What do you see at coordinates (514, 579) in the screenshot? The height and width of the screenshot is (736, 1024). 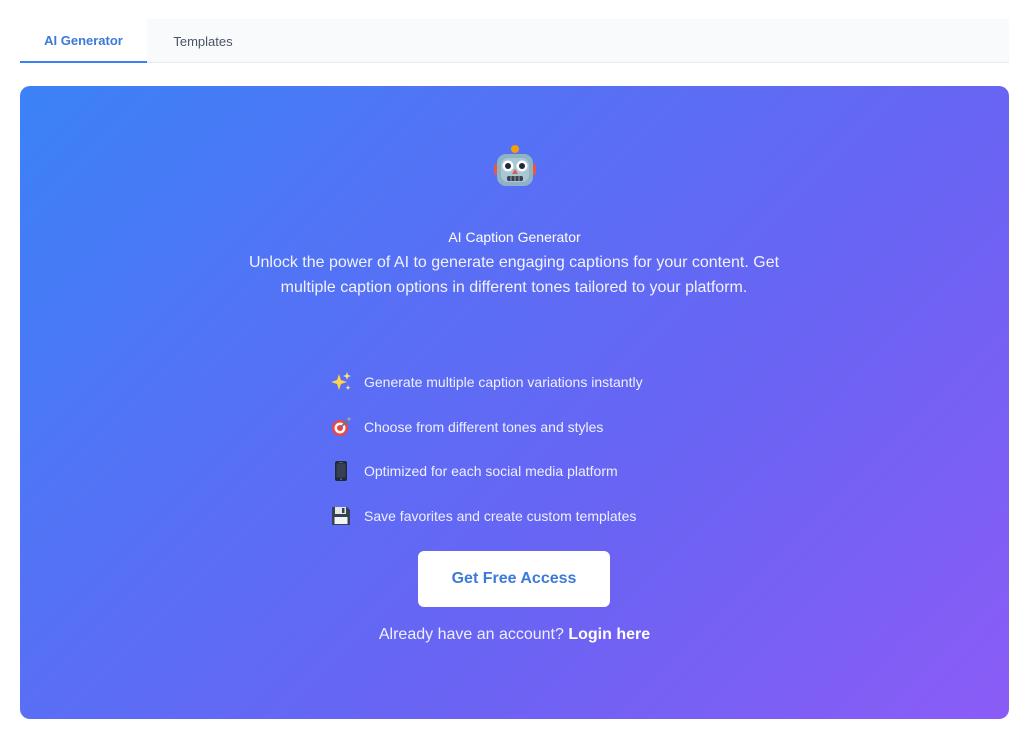 I see `get-free-access-button: Get Free Access` at bounding box center [514, 579].